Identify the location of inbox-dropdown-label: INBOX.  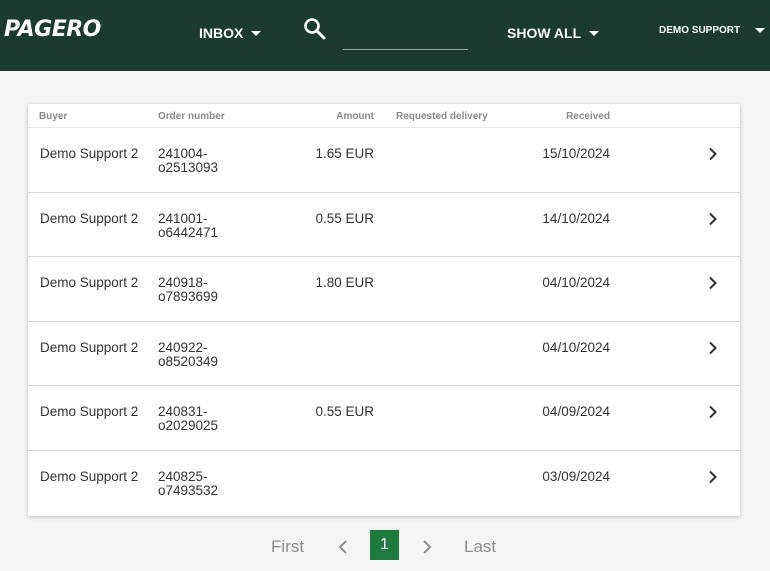
(221, 33).